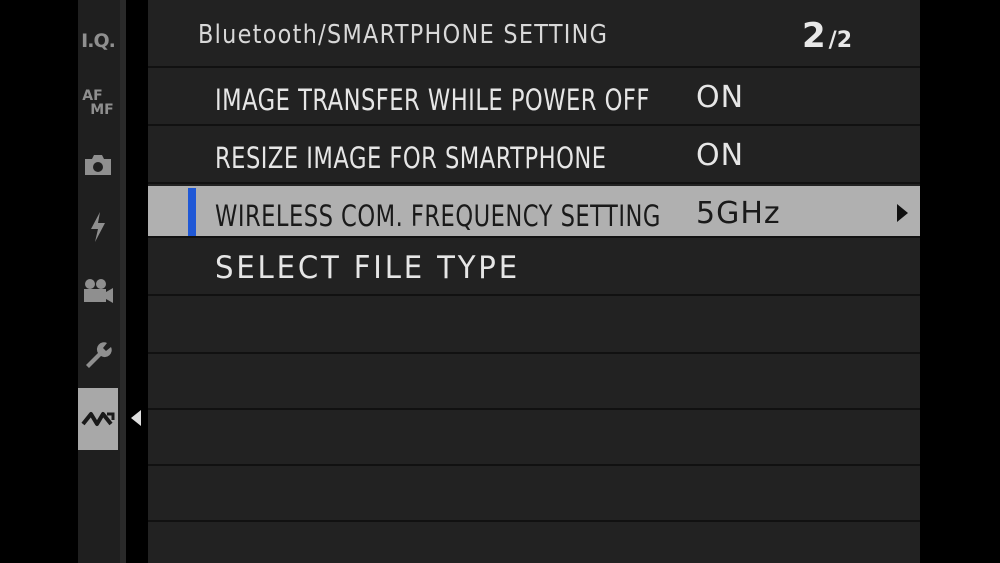  I want to click on tab-flash, so click(98, 227).